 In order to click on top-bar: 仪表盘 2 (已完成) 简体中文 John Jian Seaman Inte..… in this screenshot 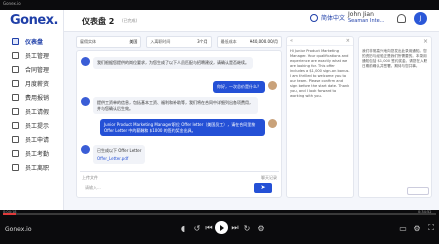, I will do `click(251, 21)`.